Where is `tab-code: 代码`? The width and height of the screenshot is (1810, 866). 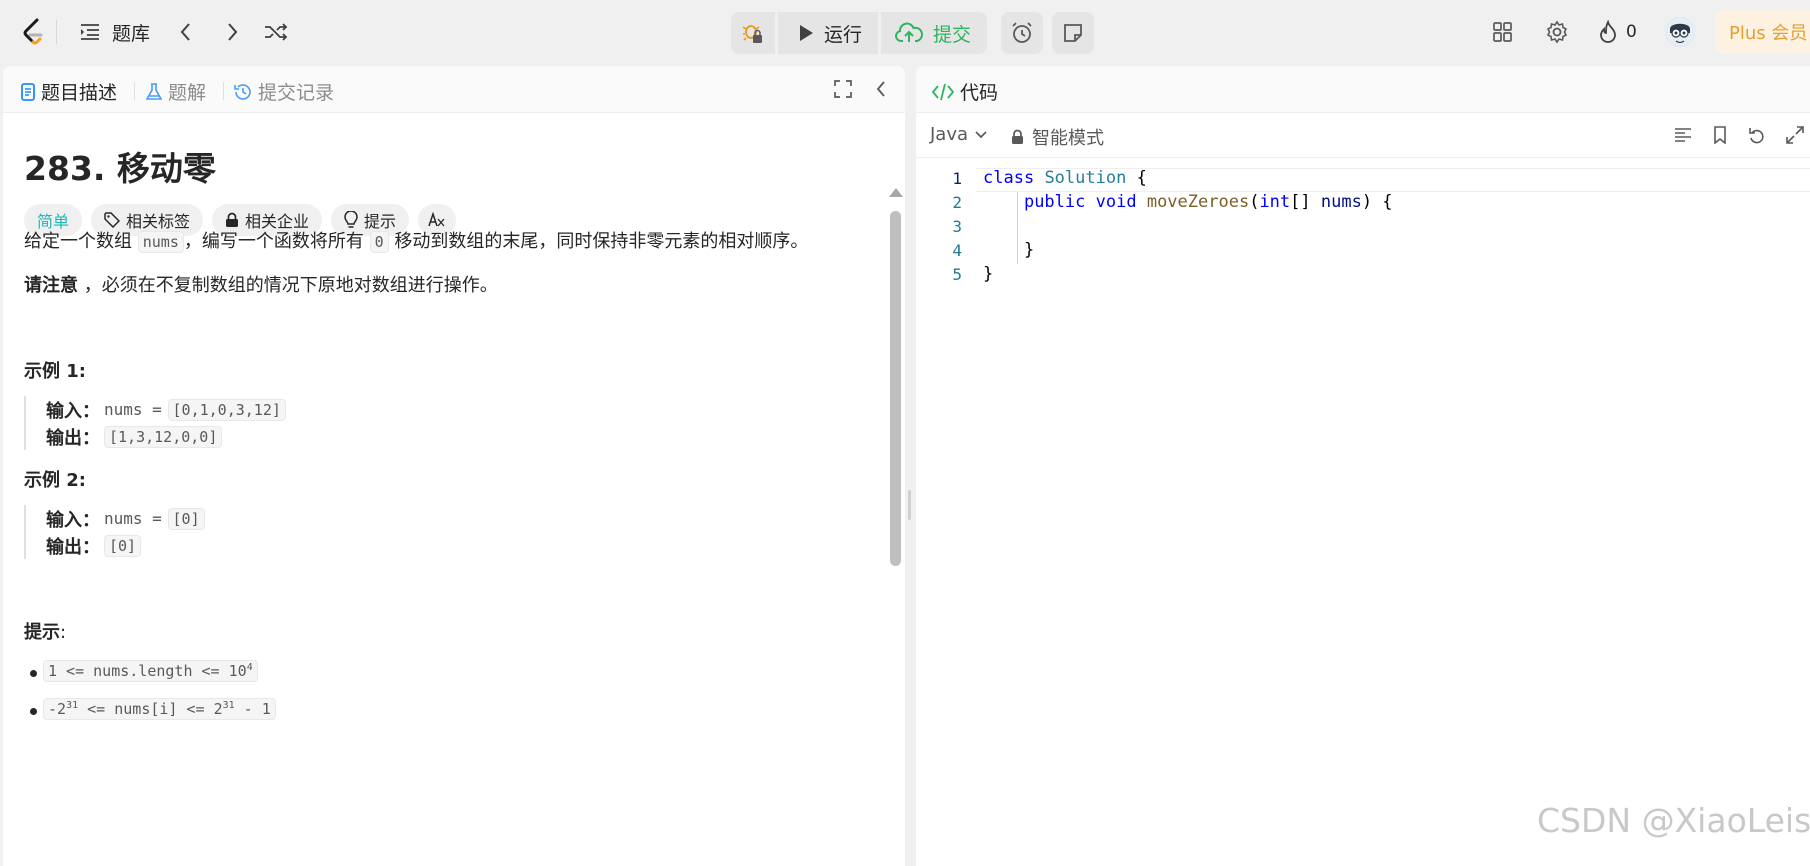 tab-code: 代码 is located at coordinates (965, 91).